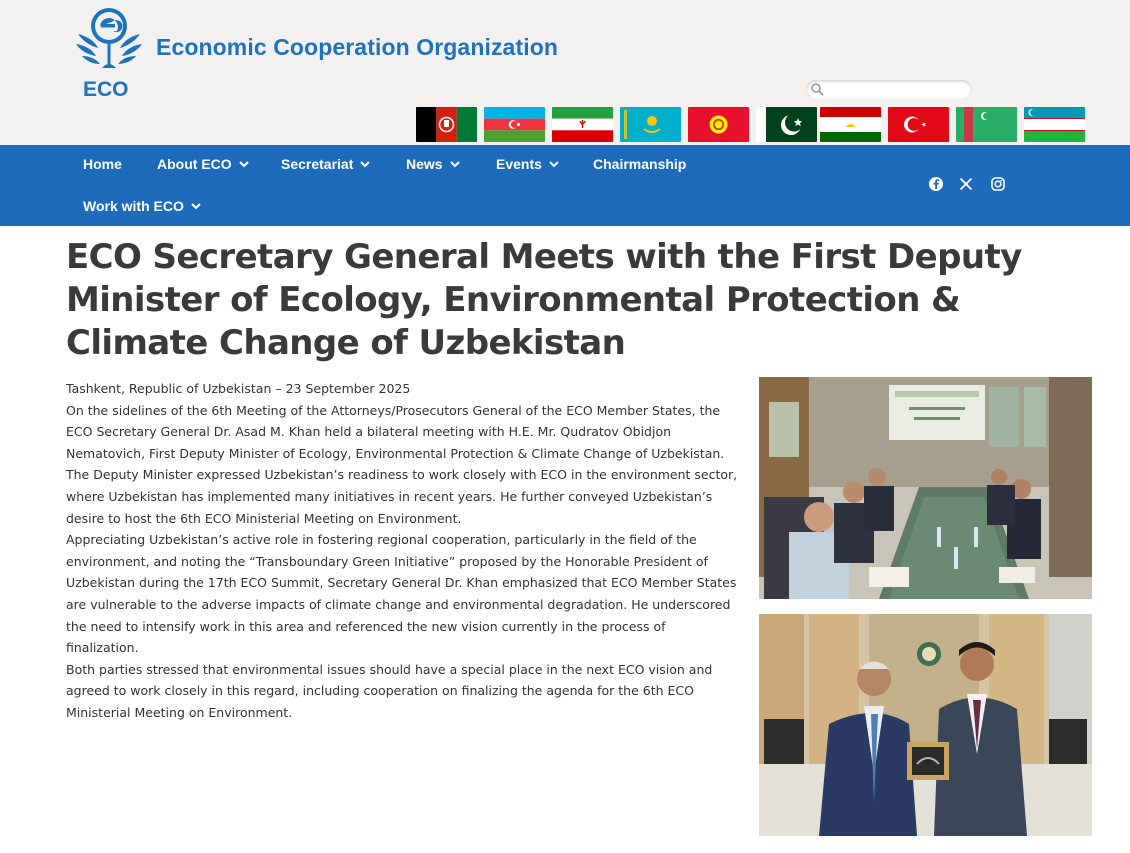 This screenshot has height=853, width=1130. Describe the element at coordinates (718, 124) in the screenshot. I see `flag-kyrgyzstan` at that location.